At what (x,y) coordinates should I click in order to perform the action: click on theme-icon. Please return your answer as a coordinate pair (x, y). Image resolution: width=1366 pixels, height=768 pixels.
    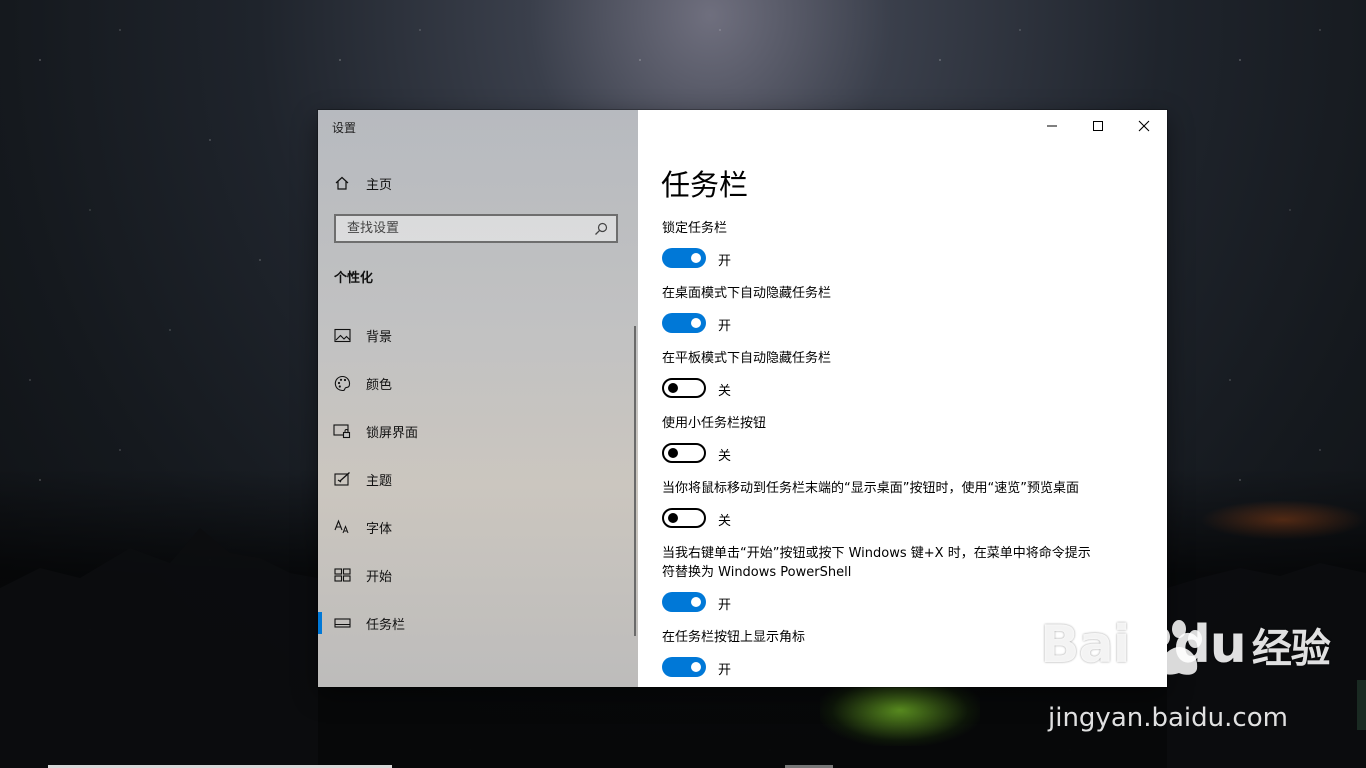
    Looking at the image, I should click on (342, 479).